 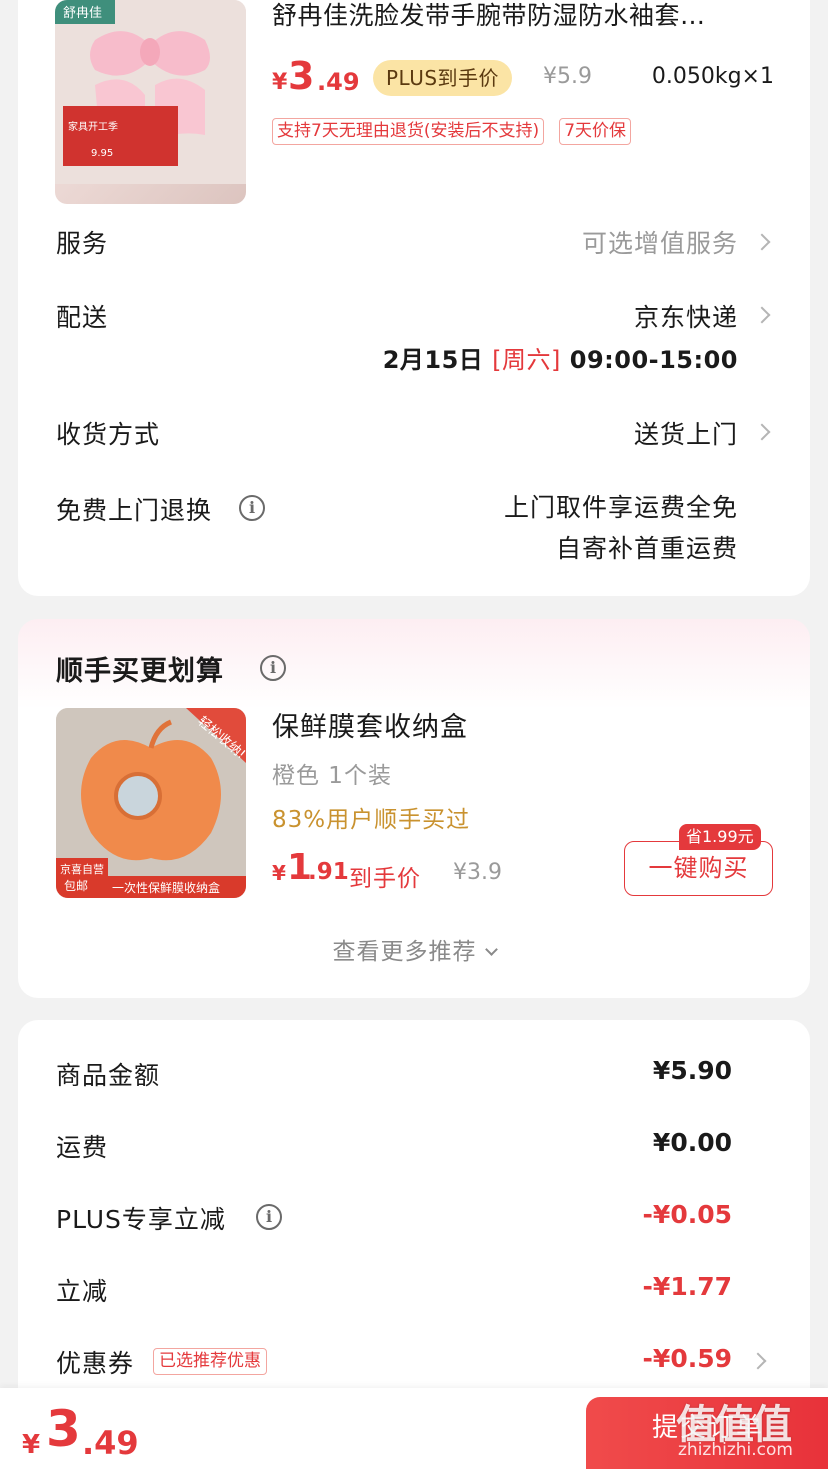 I want to click on receive-value: 送货上门, so click(x=685, y=434).